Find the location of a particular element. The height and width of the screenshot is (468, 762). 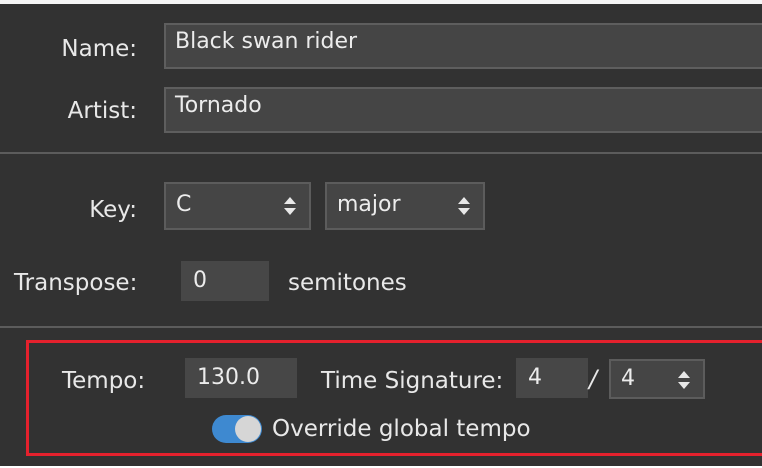

tempo-label: Tempo: is located at coordinates (104, 381).